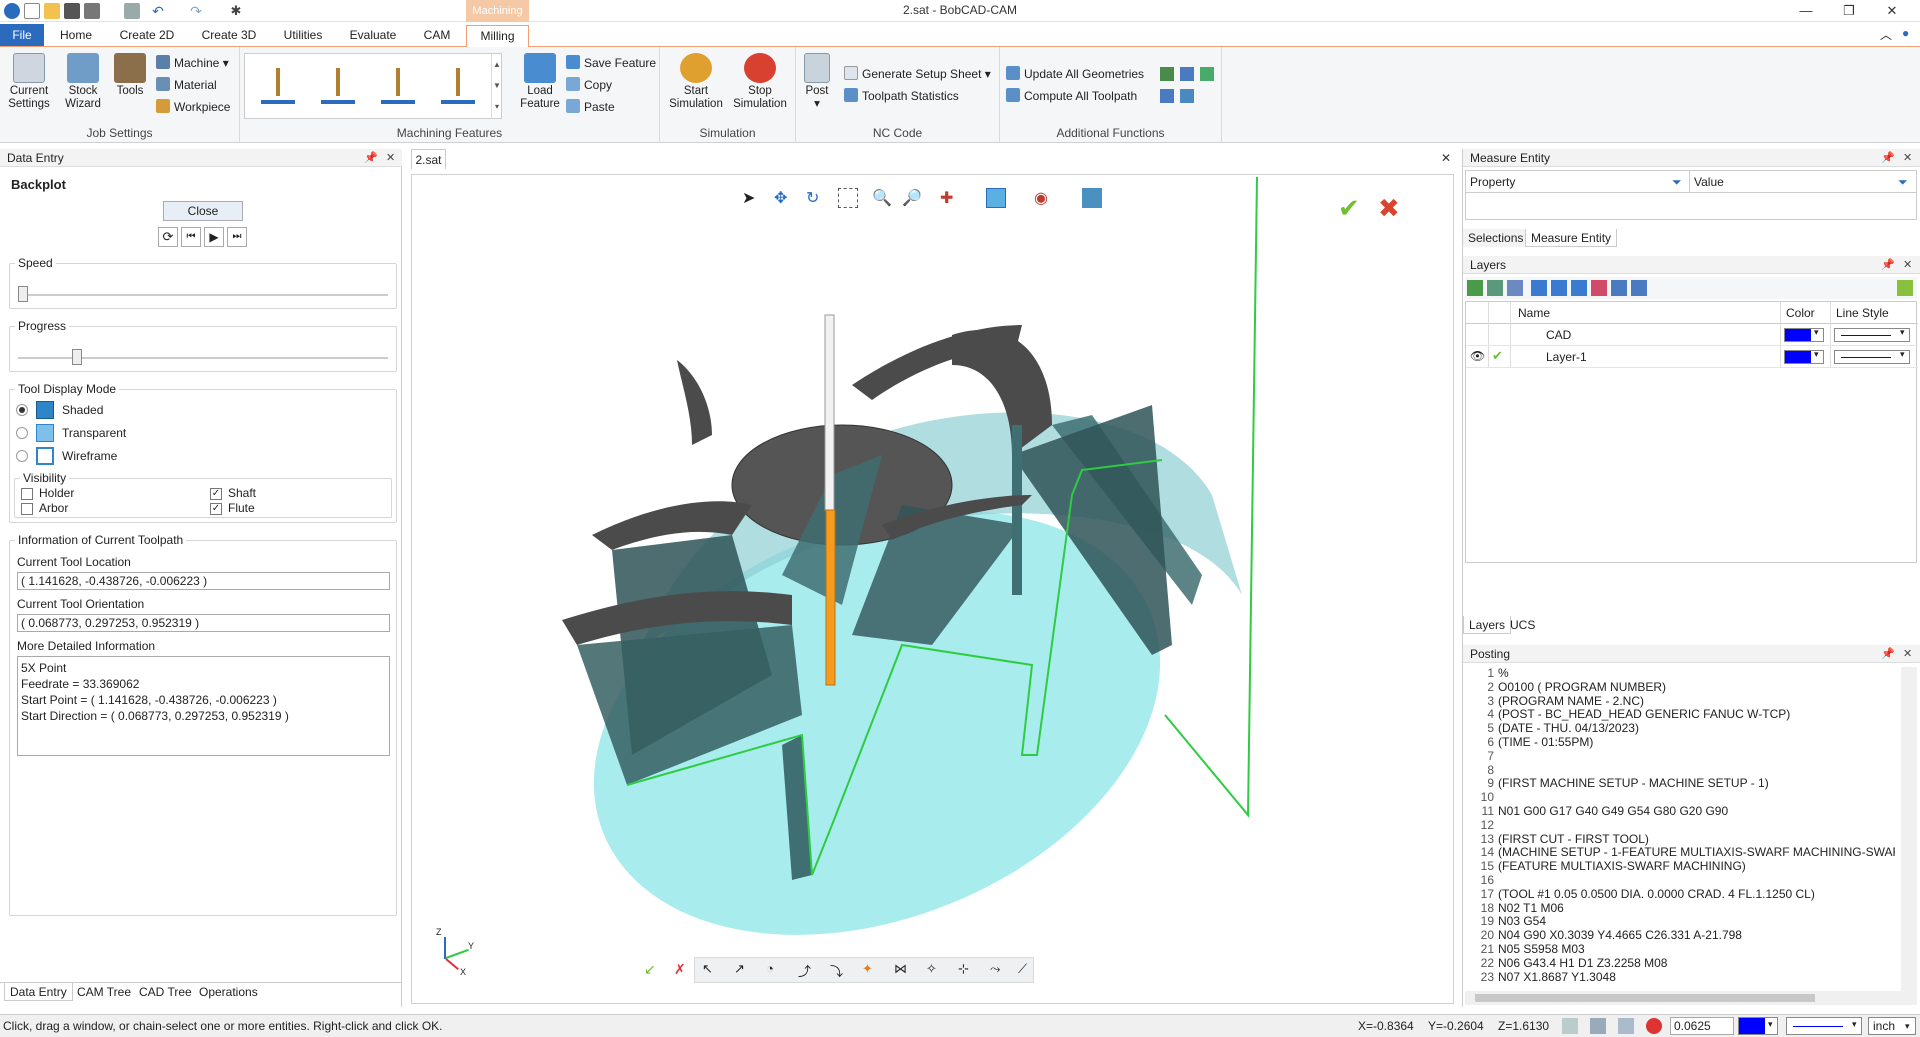 The height and width of the screenshot is (1037, 1920). What do you see at coordinates (1579, 288) in the screenshot?
I see `arrow-down-icon` at bounding box center [1579, 288].